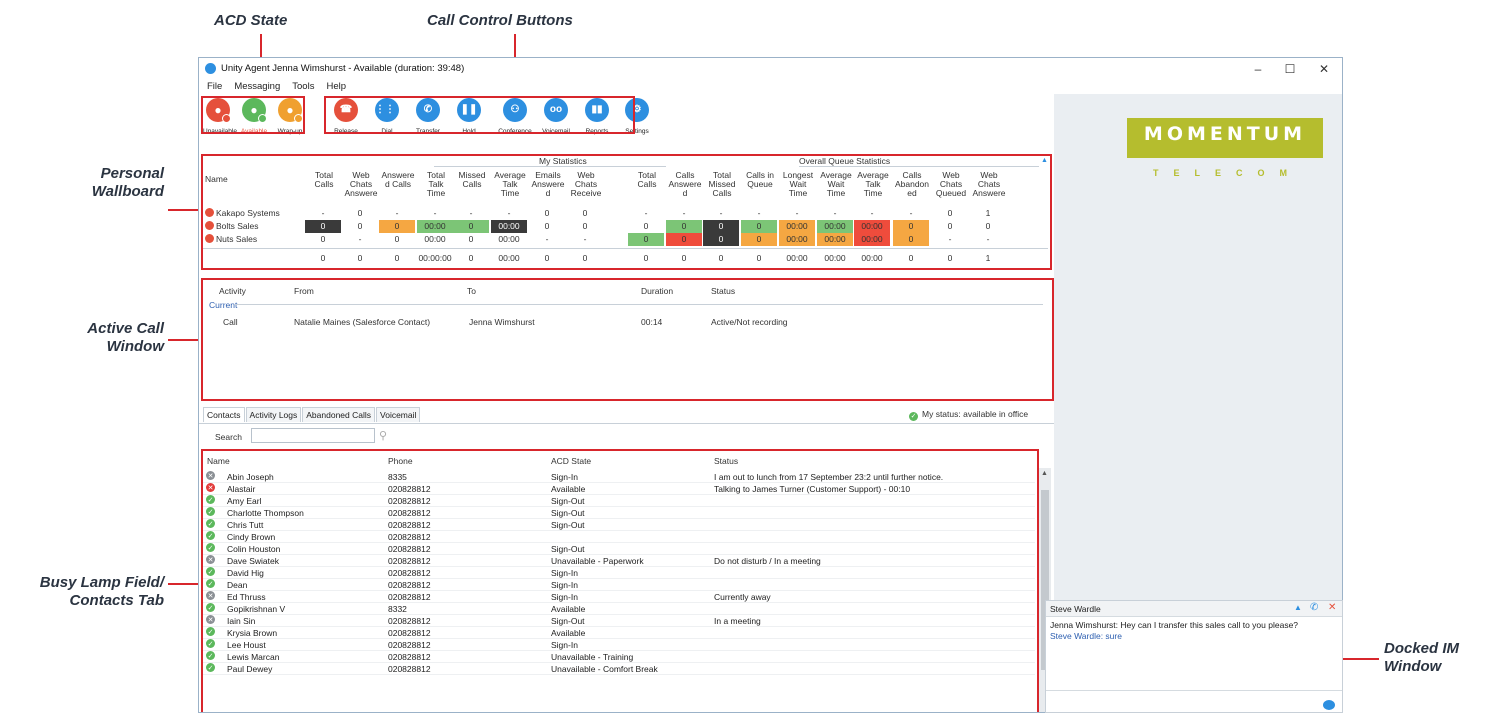 This screenshot has height=713, width=1494. What do you see at coordinates (1044, 473) in the screenshot?
I see `scroll-up-icon: ▲` at bounding box center [1044, 473].